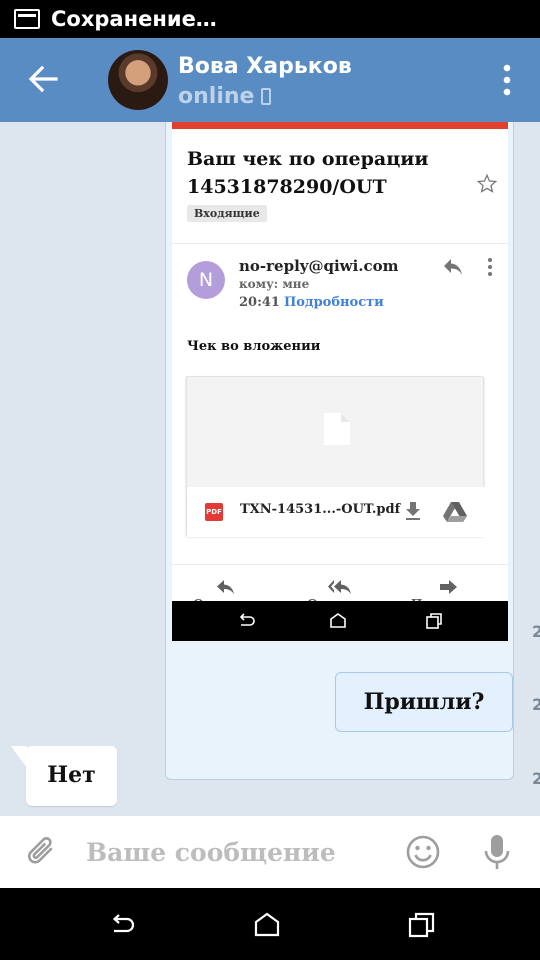  What do you see at coordinates (42, 852) in the screenshot?
I see `paperclip-icon` at bounding box center [42, 852].